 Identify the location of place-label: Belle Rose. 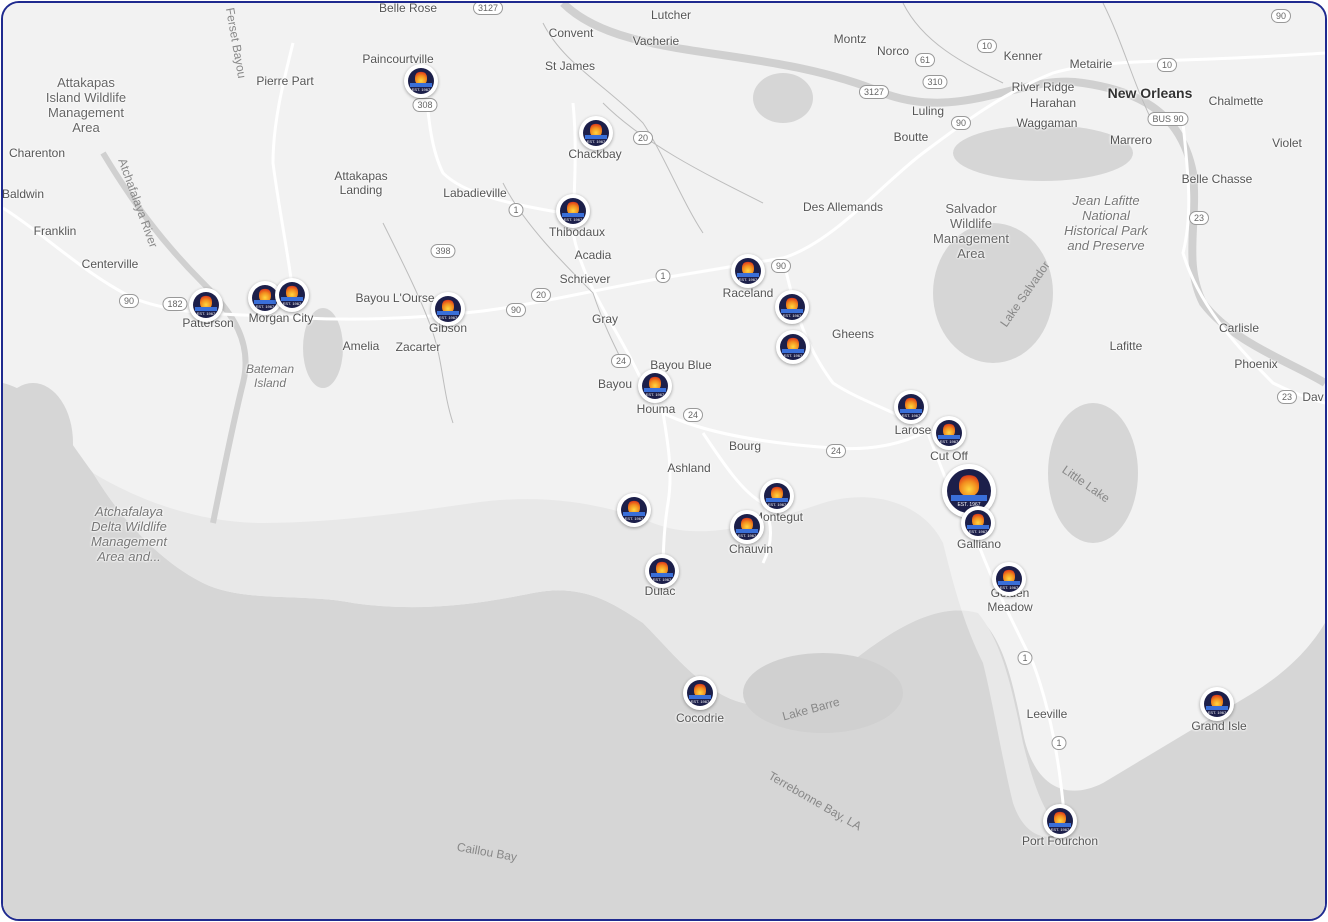
(408, 8).